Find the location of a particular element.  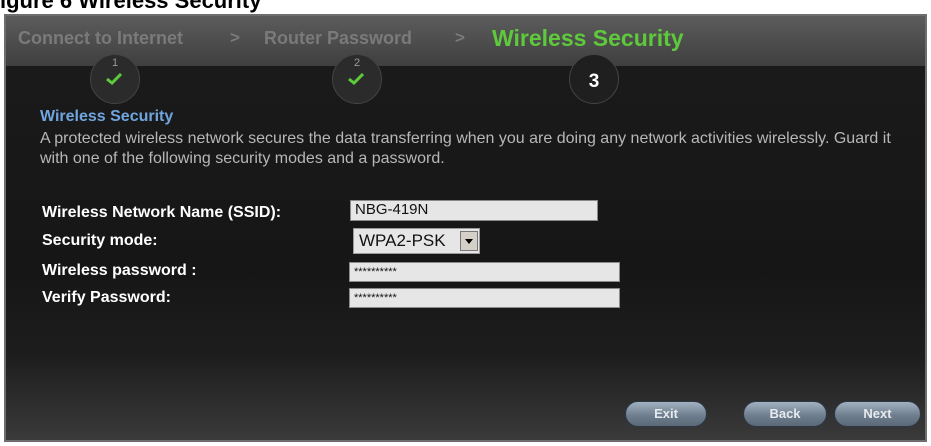

ssid-input: NBG-419N is located at coordinates (474, 210).